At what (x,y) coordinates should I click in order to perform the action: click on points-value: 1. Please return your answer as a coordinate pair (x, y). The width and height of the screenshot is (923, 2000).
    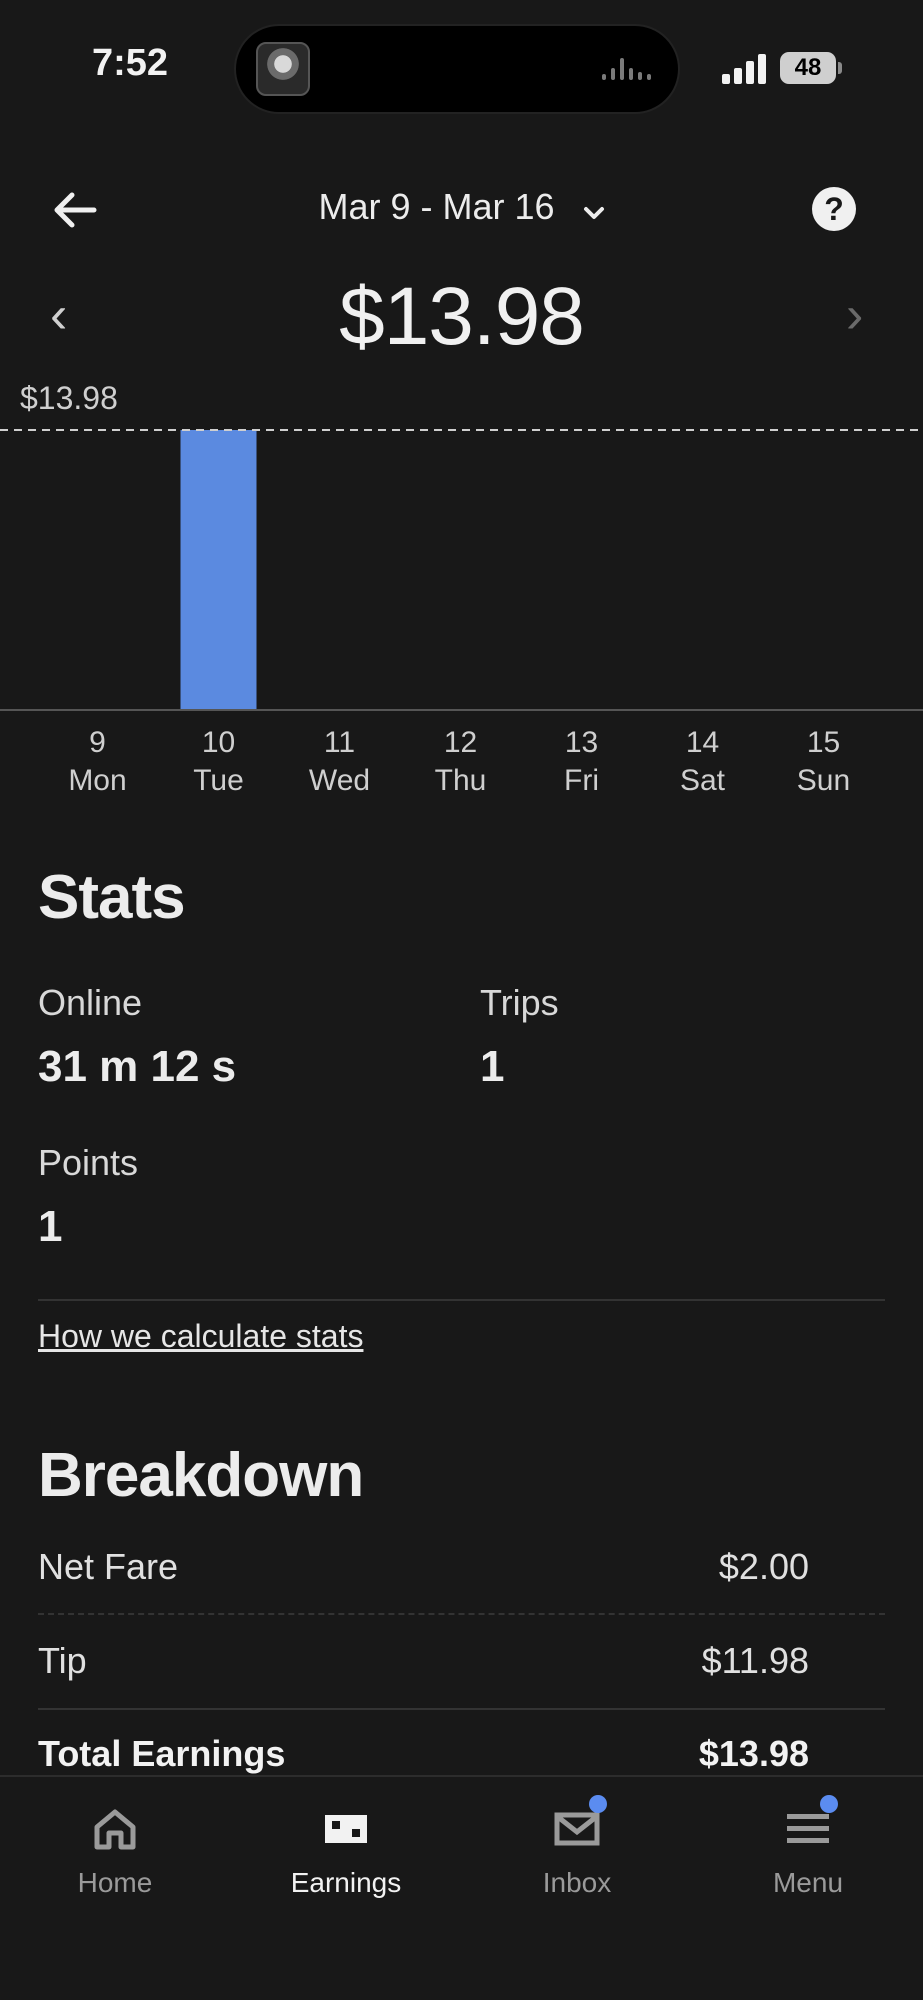
    Looking at the image, I should click on (50, 1226).